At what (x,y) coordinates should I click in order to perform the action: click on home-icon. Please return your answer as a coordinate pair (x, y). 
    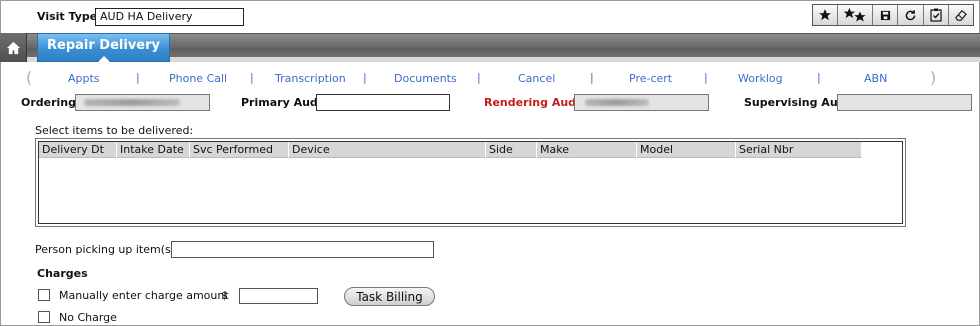
    Looking at the image, I should click on (13, 47).